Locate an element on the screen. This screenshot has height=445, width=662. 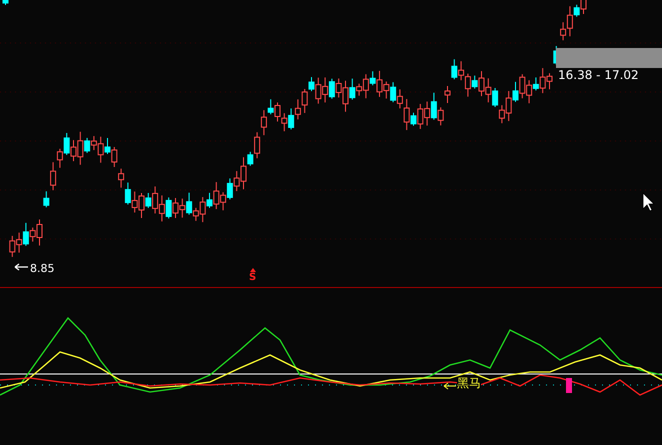
low-price-label: 8.85 is located at coordinates (42, 269).